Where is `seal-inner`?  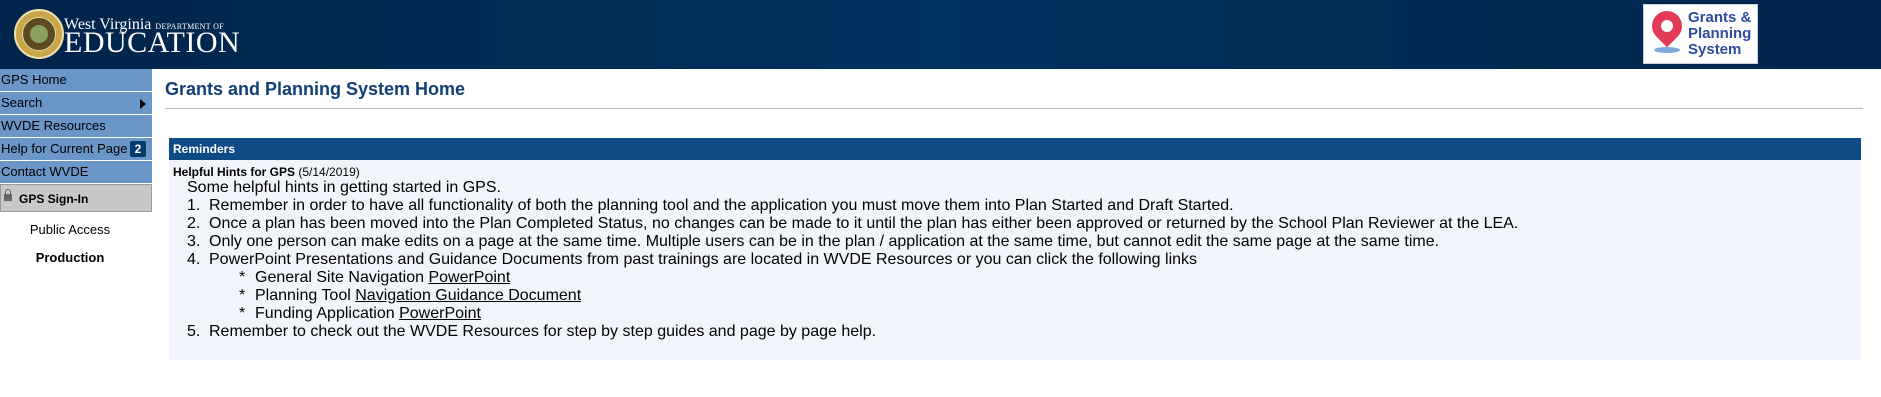 seal-inner is located at coordinates (39, 34).